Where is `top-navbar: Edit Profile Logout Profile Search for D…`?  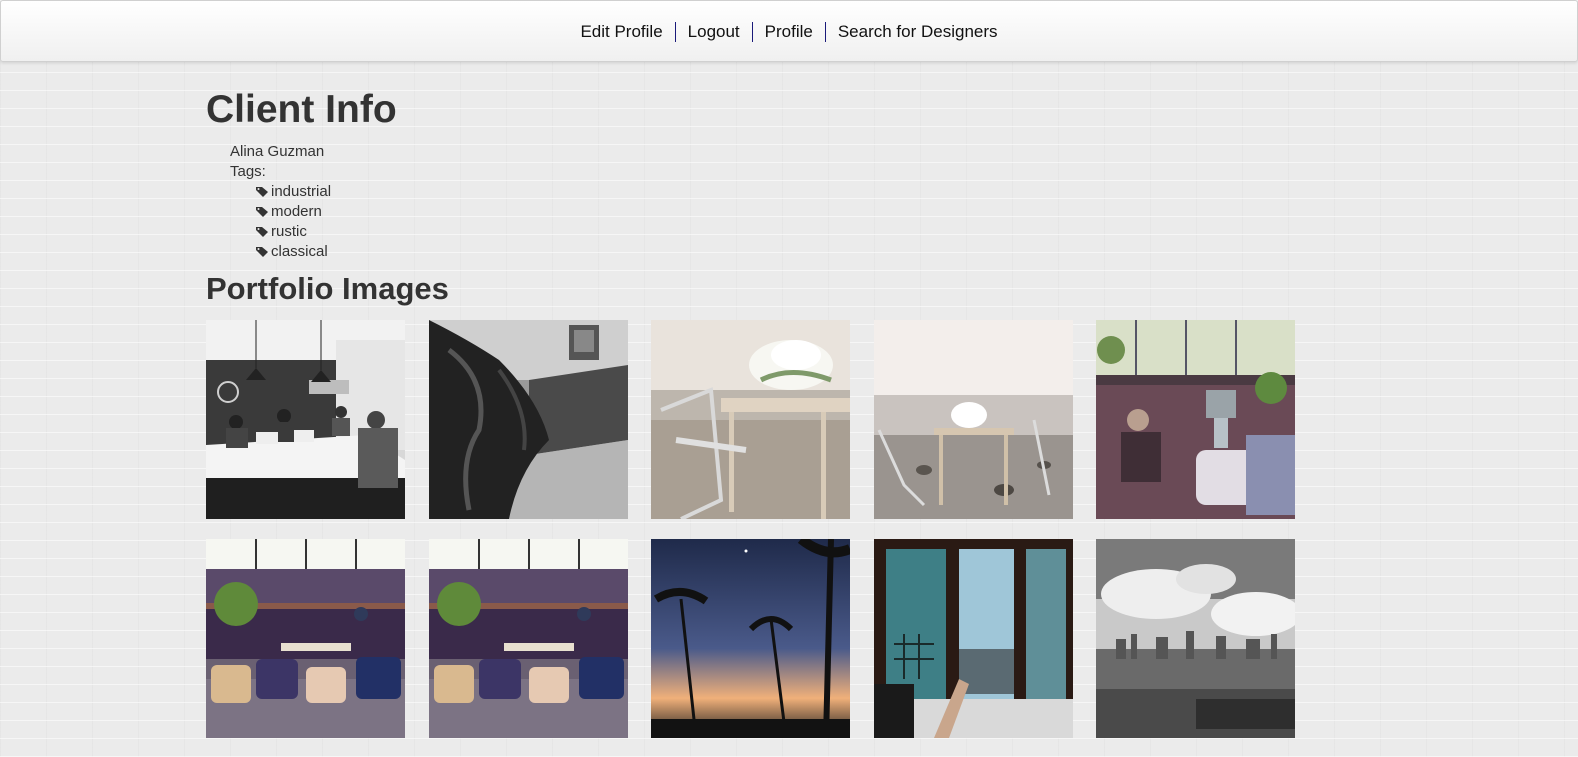
top-navbar: Edit Profile Logout Profile Search for D… is located at coordinates (789, 31).